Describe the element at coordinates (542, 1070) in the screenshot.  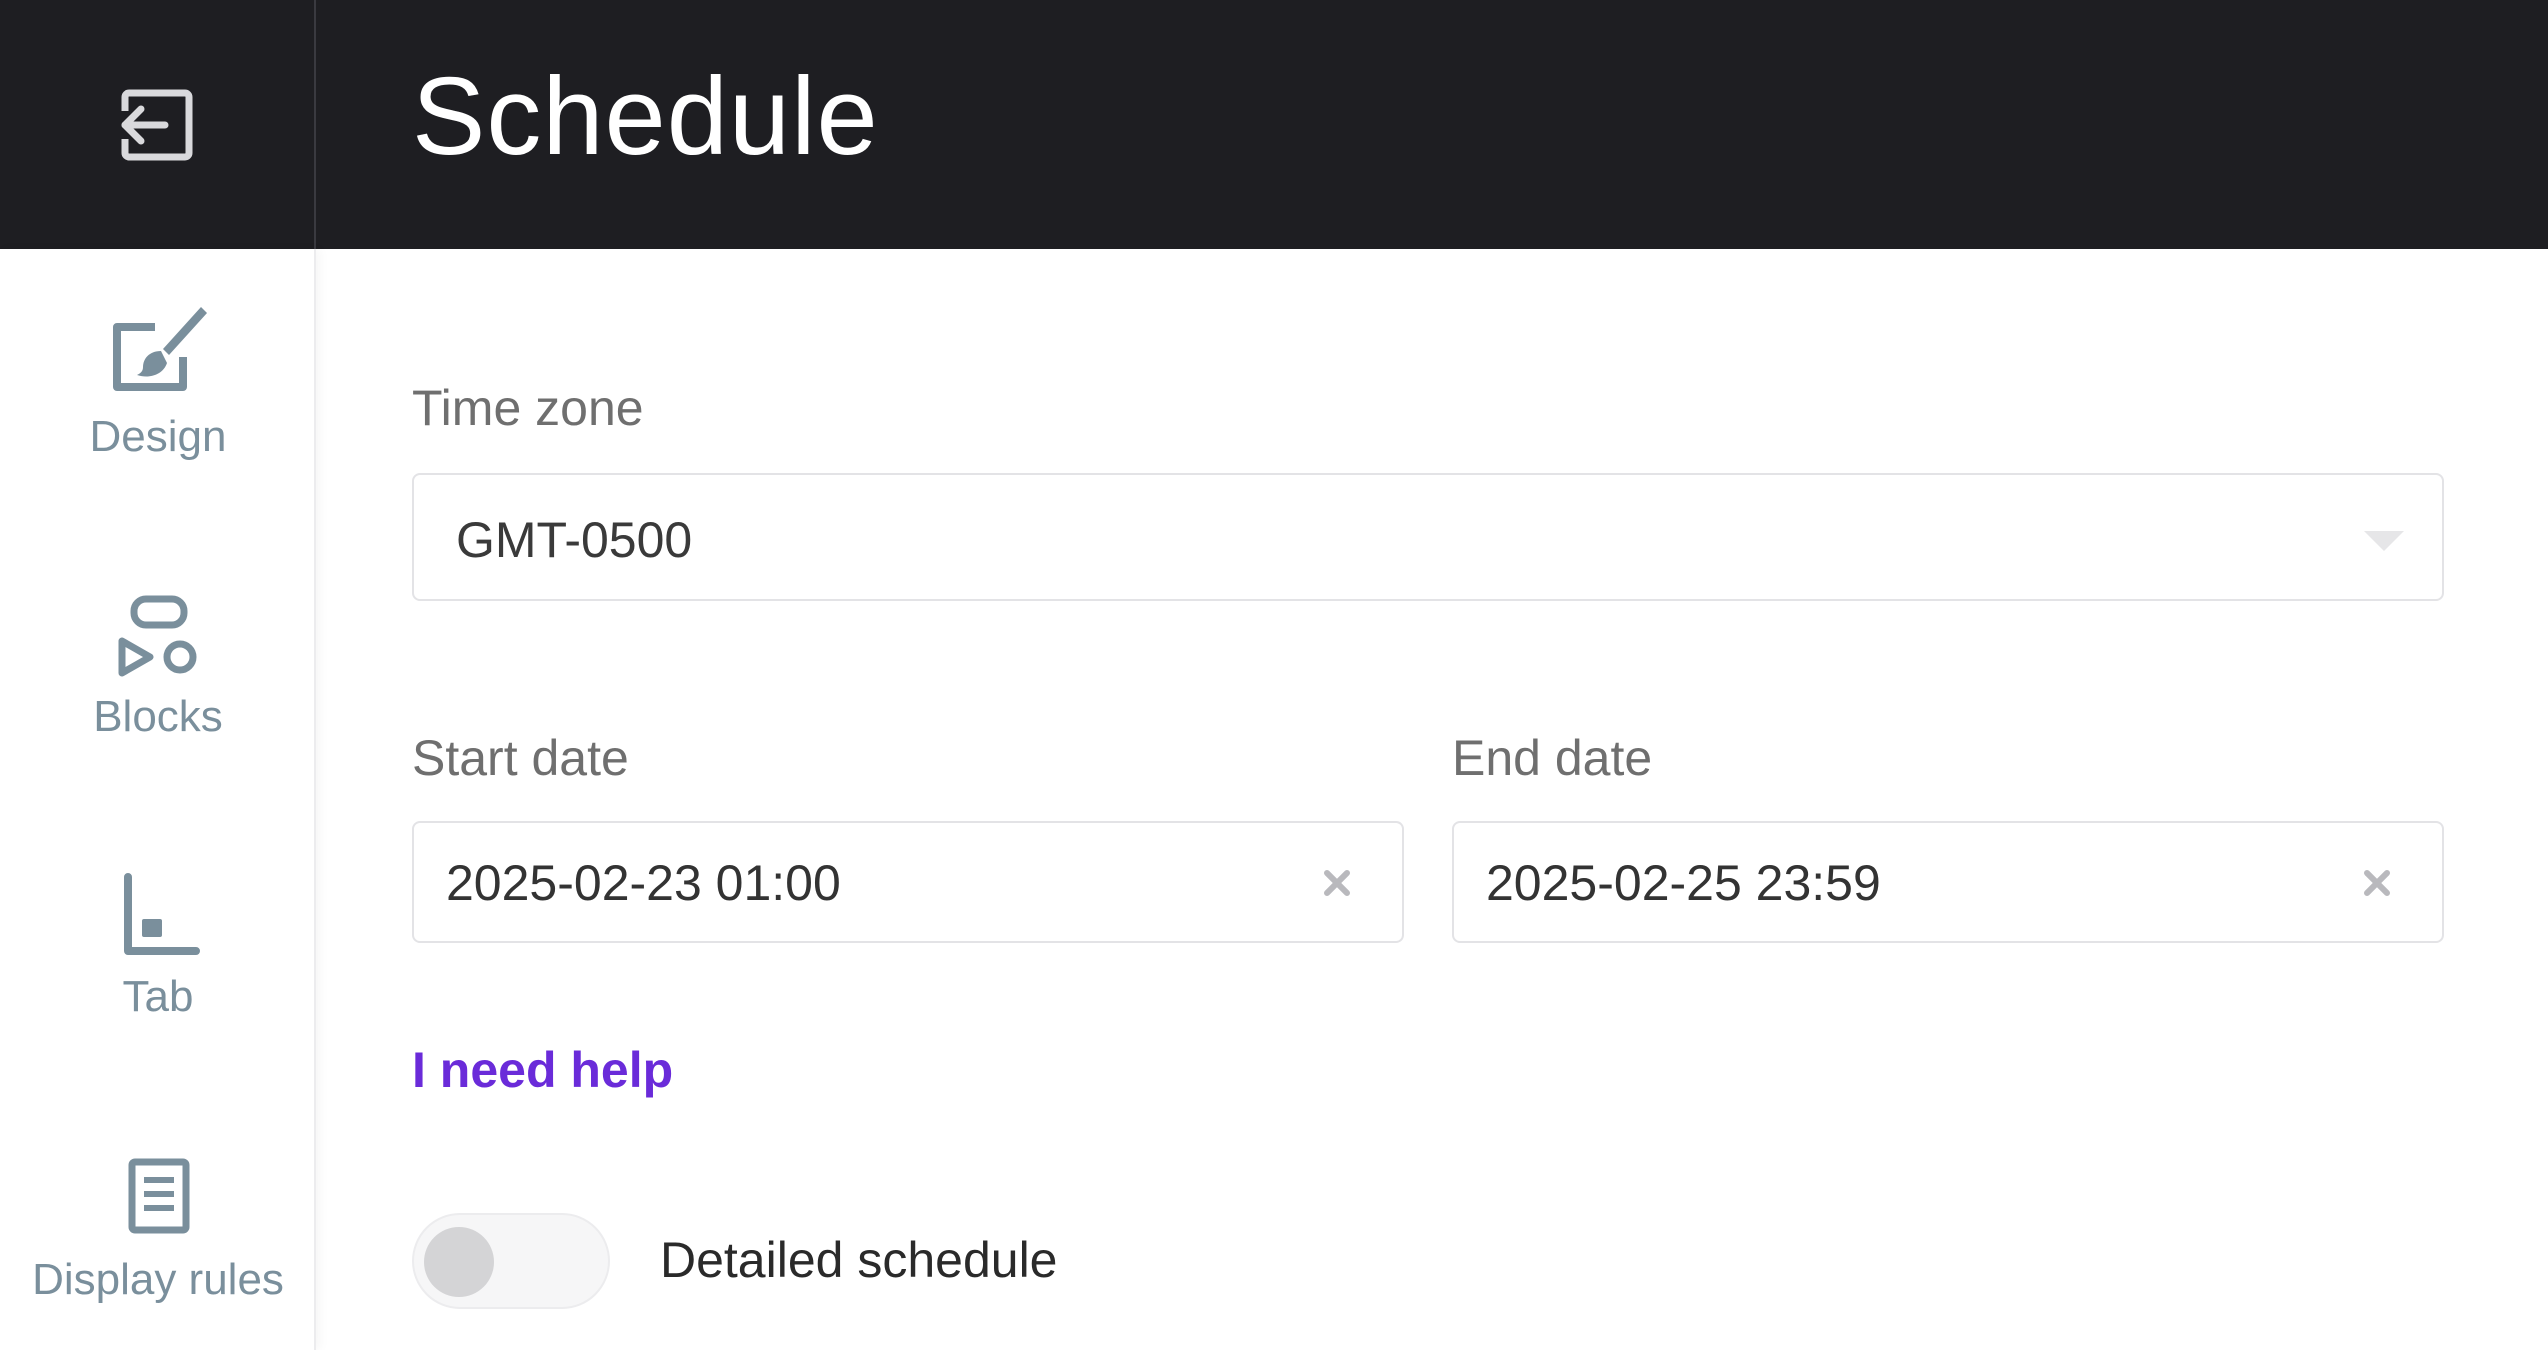
I see `help-link: I need help` at that location.